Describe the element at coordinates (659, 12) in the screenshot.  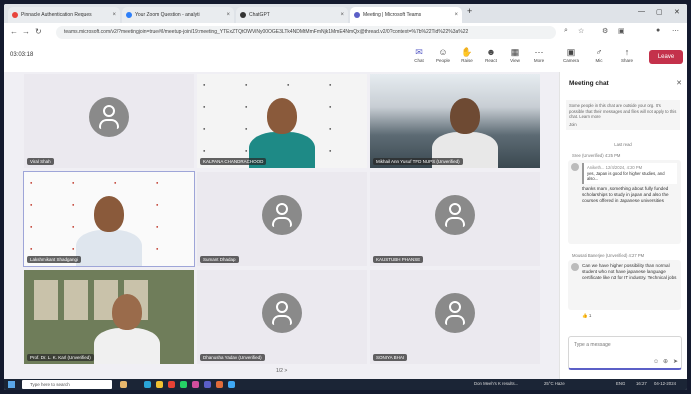
I see `maximize-icon: ▢` at that location.